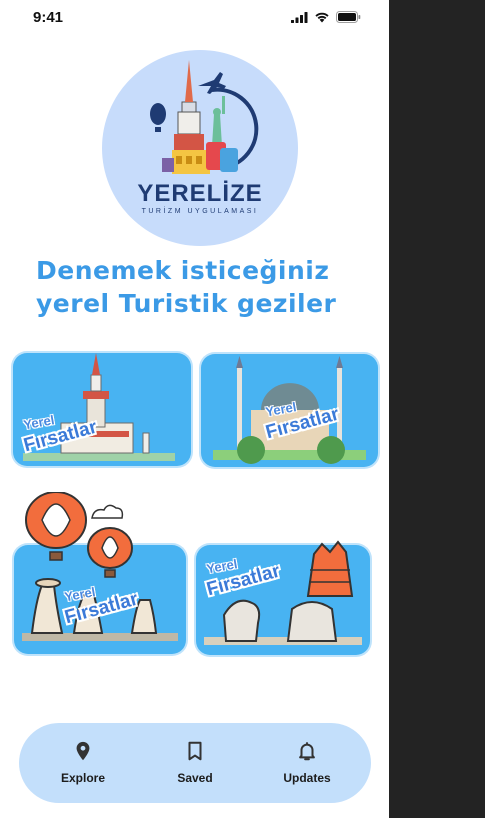 Image resolution: width=485 pixels, height=818 pixels. Describe the element at coordinates (307, 763) in the screenshot. I see `nav-item-updates: Updates` at that location.